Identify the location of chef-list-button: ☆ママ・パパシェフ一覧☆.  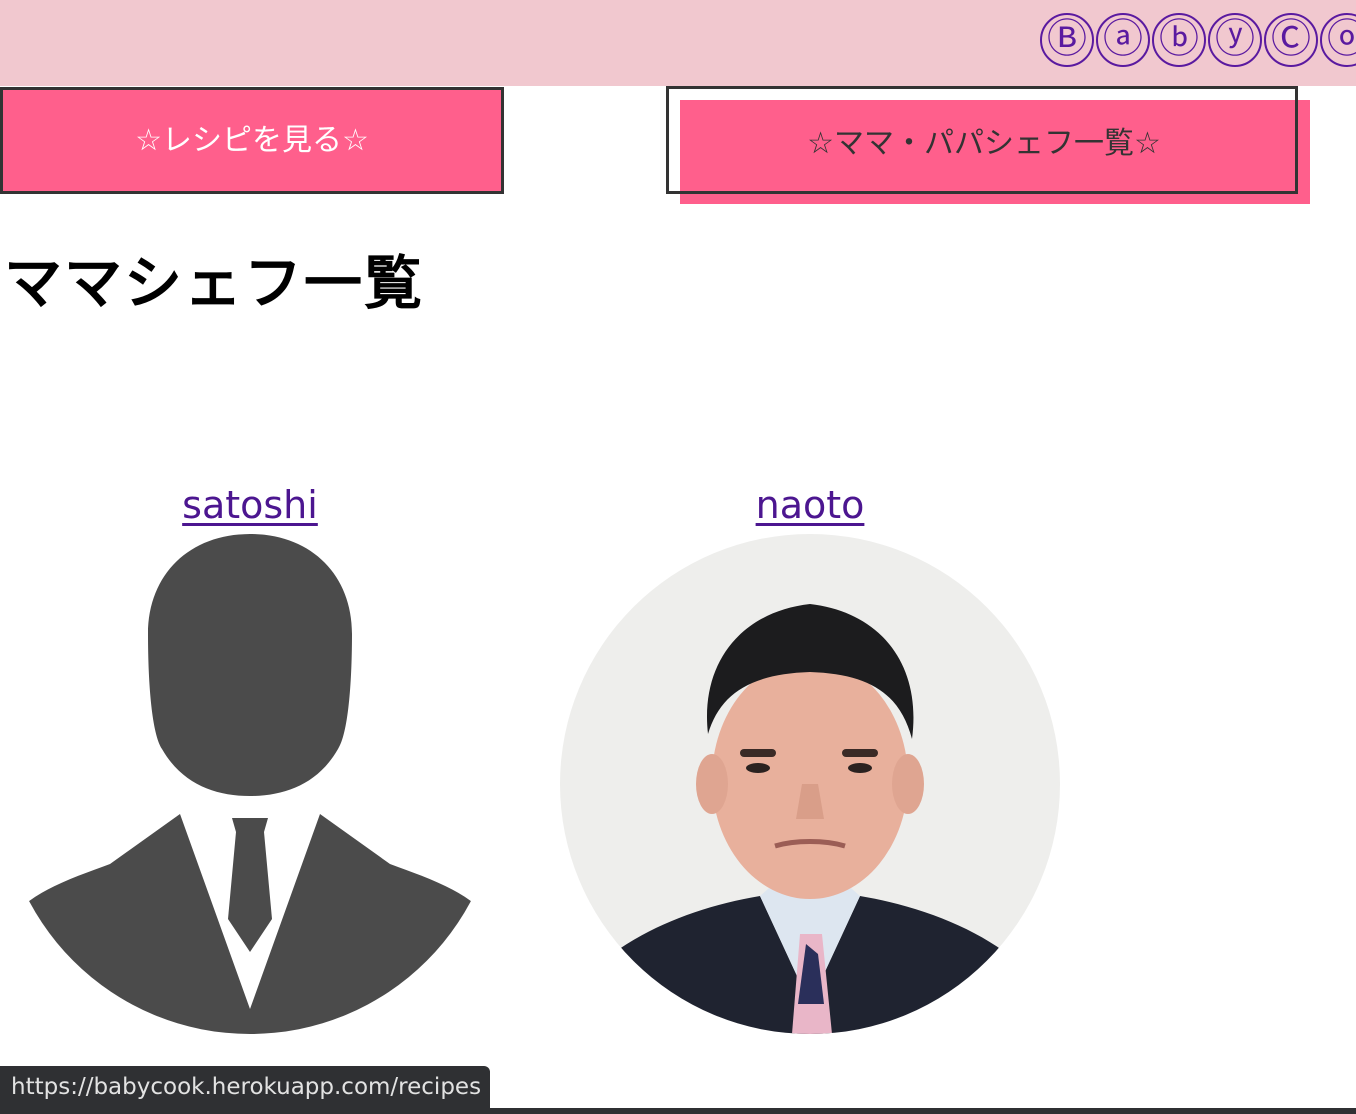
(982, 140).